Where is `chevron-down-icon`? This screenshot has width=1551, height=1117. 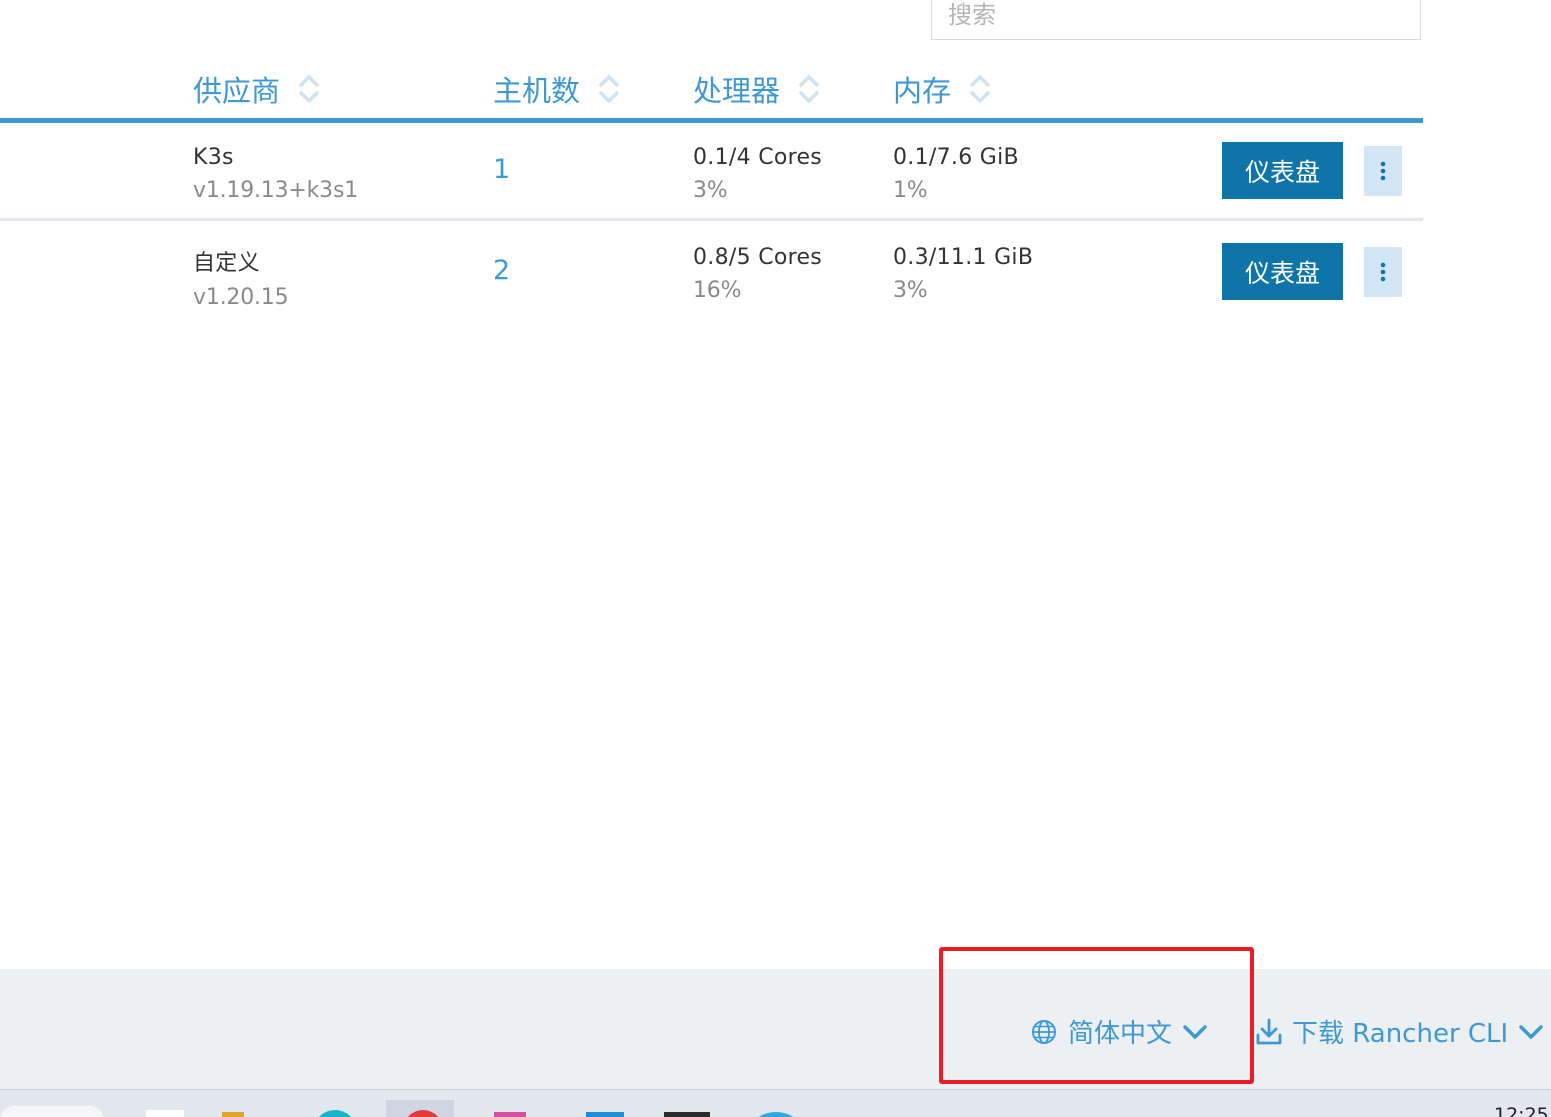 chevron-down-icon is located at coordinates (1531, 1031).